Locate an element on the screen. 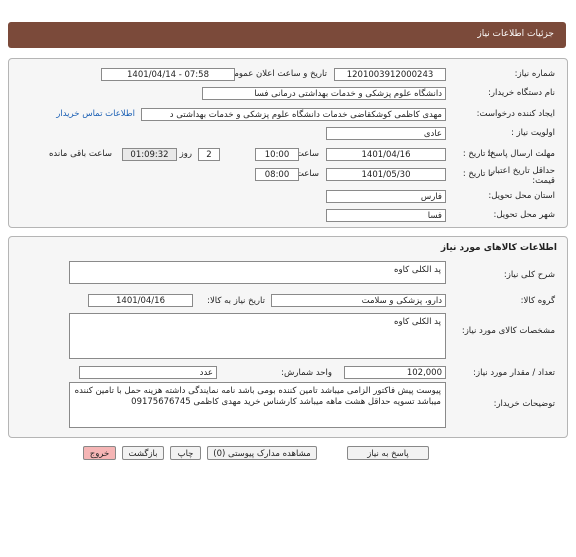 The height and width of the screenshot is (557, 576). goods-section-title: اطلاعات کالاهای مورد نیاز is located at coordinates (498, 248).